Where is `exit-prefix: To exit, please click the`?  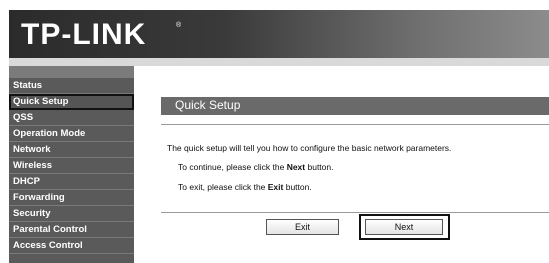
exit-prefix: To exit, please click the is located at coordinates (223, 187).